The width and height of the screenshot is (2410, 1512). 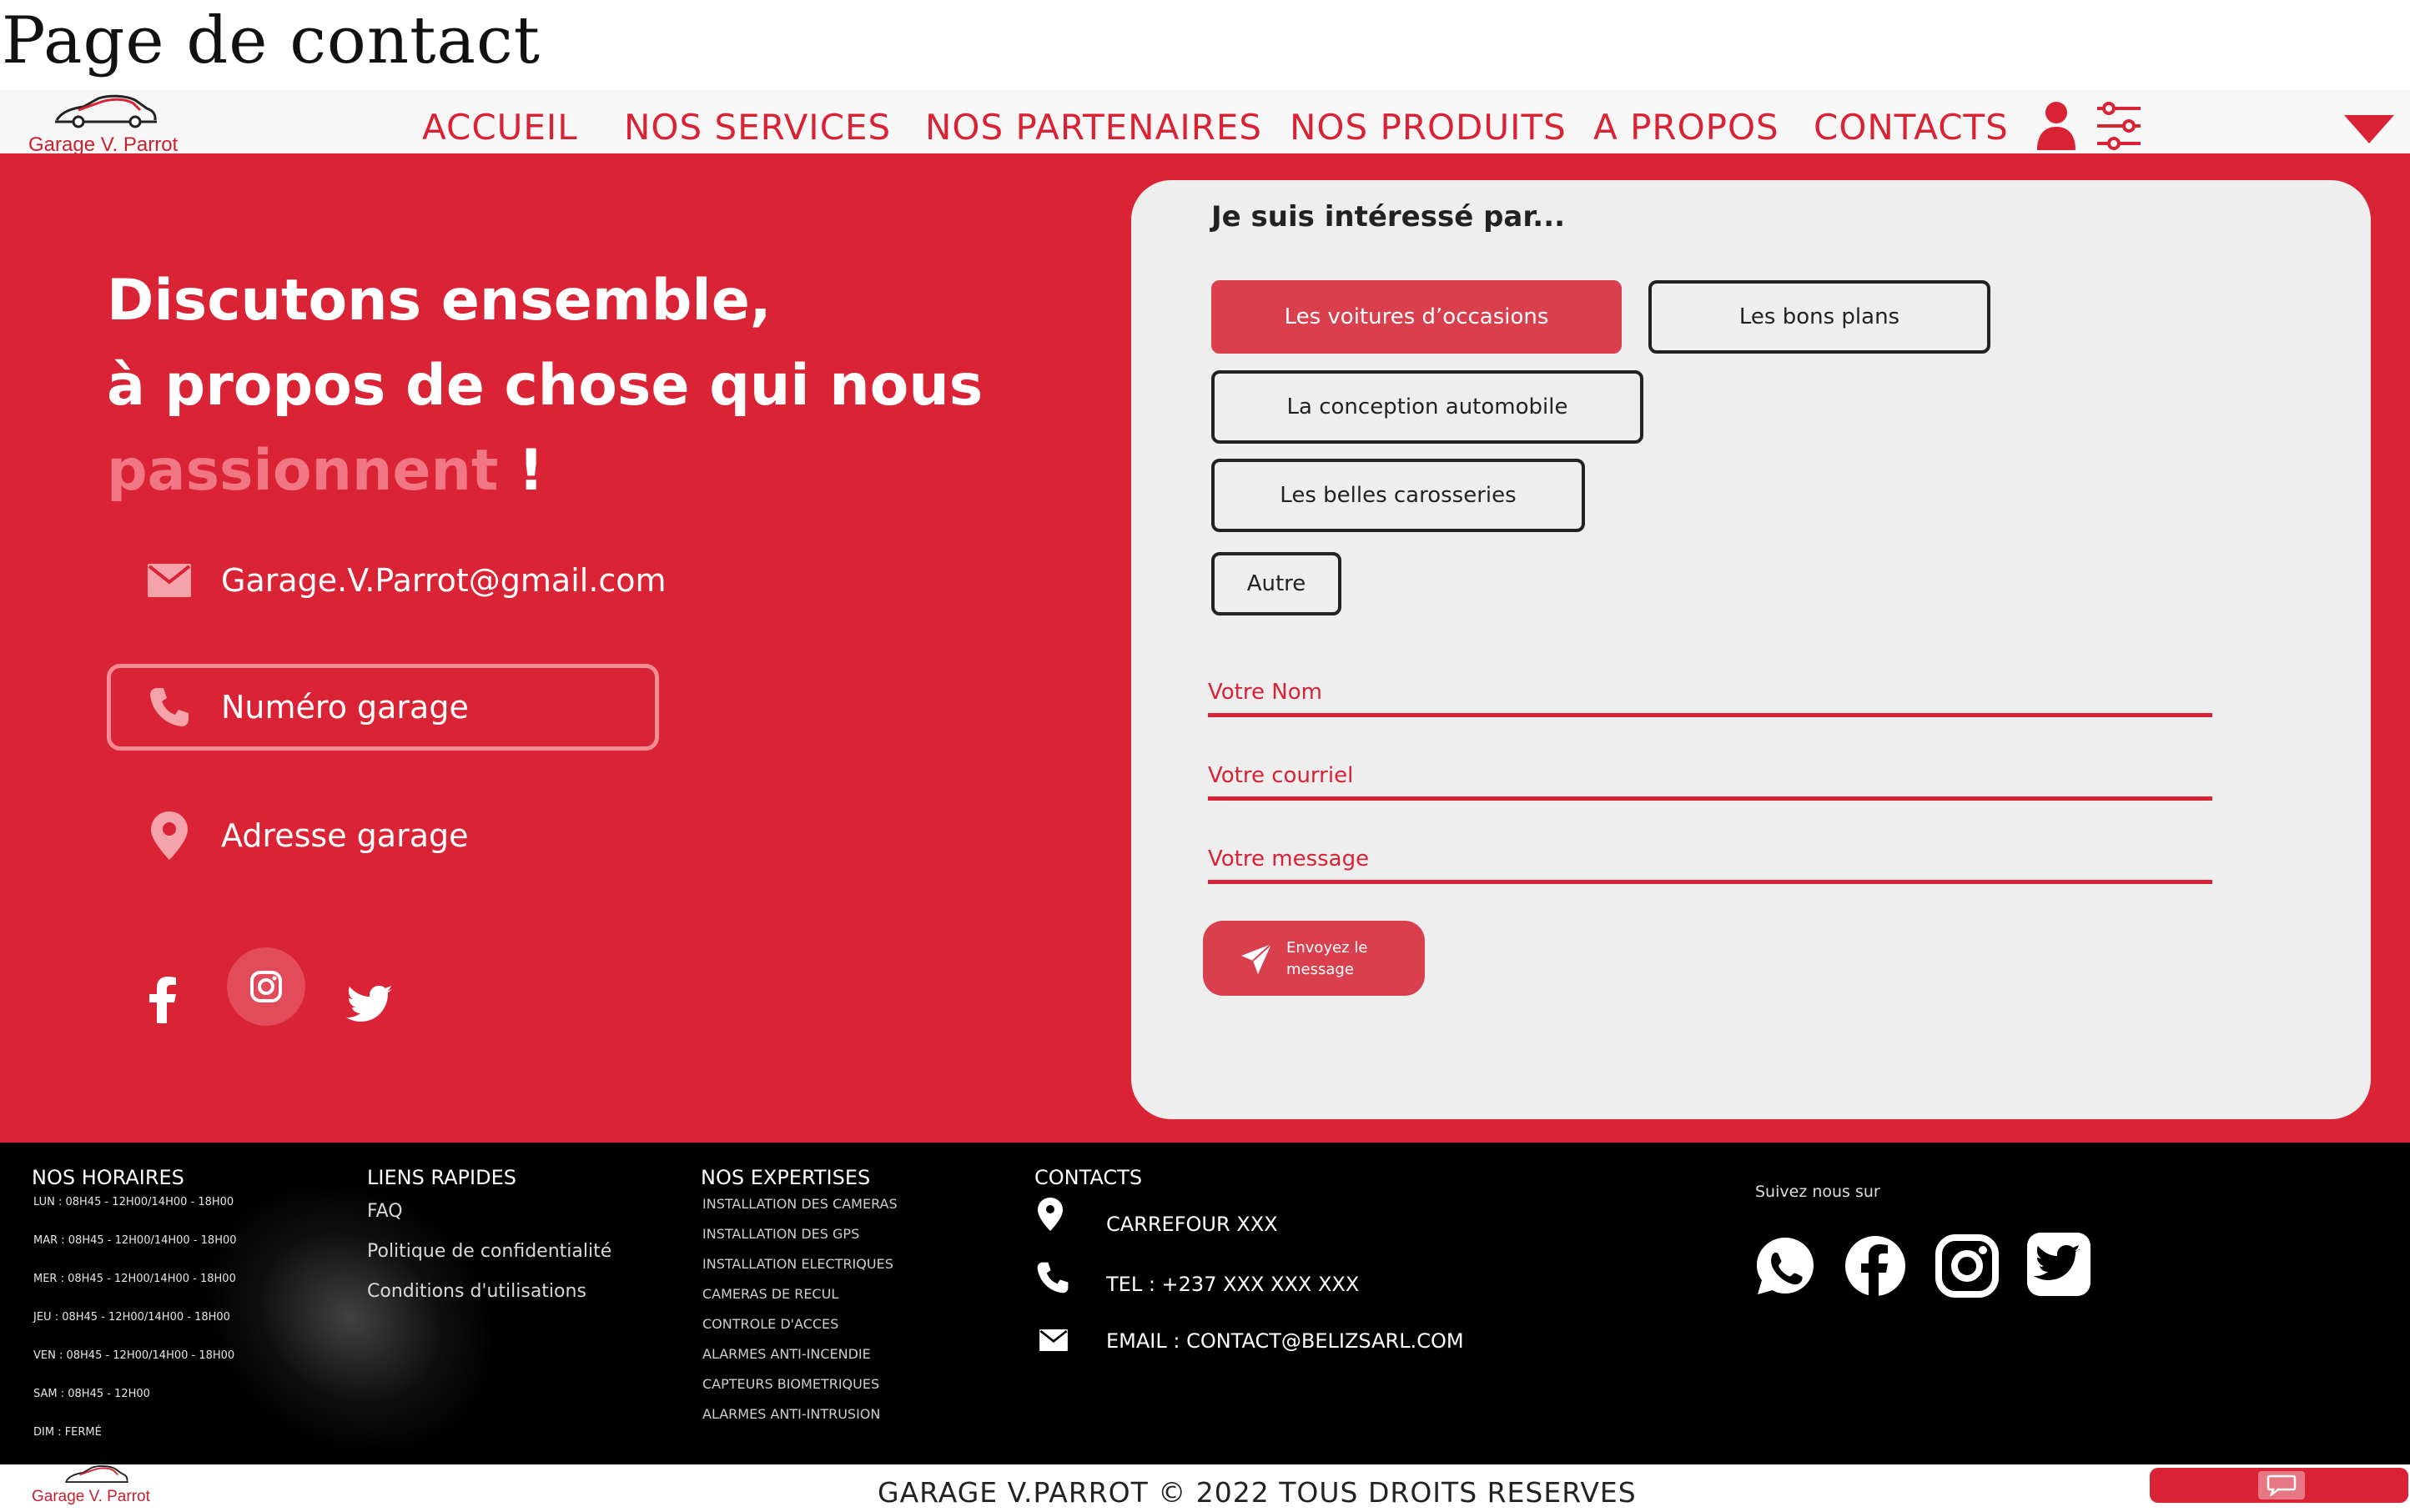 I want to click on brand-logo: Garage V. Parrot, so click(x=111, y=124).